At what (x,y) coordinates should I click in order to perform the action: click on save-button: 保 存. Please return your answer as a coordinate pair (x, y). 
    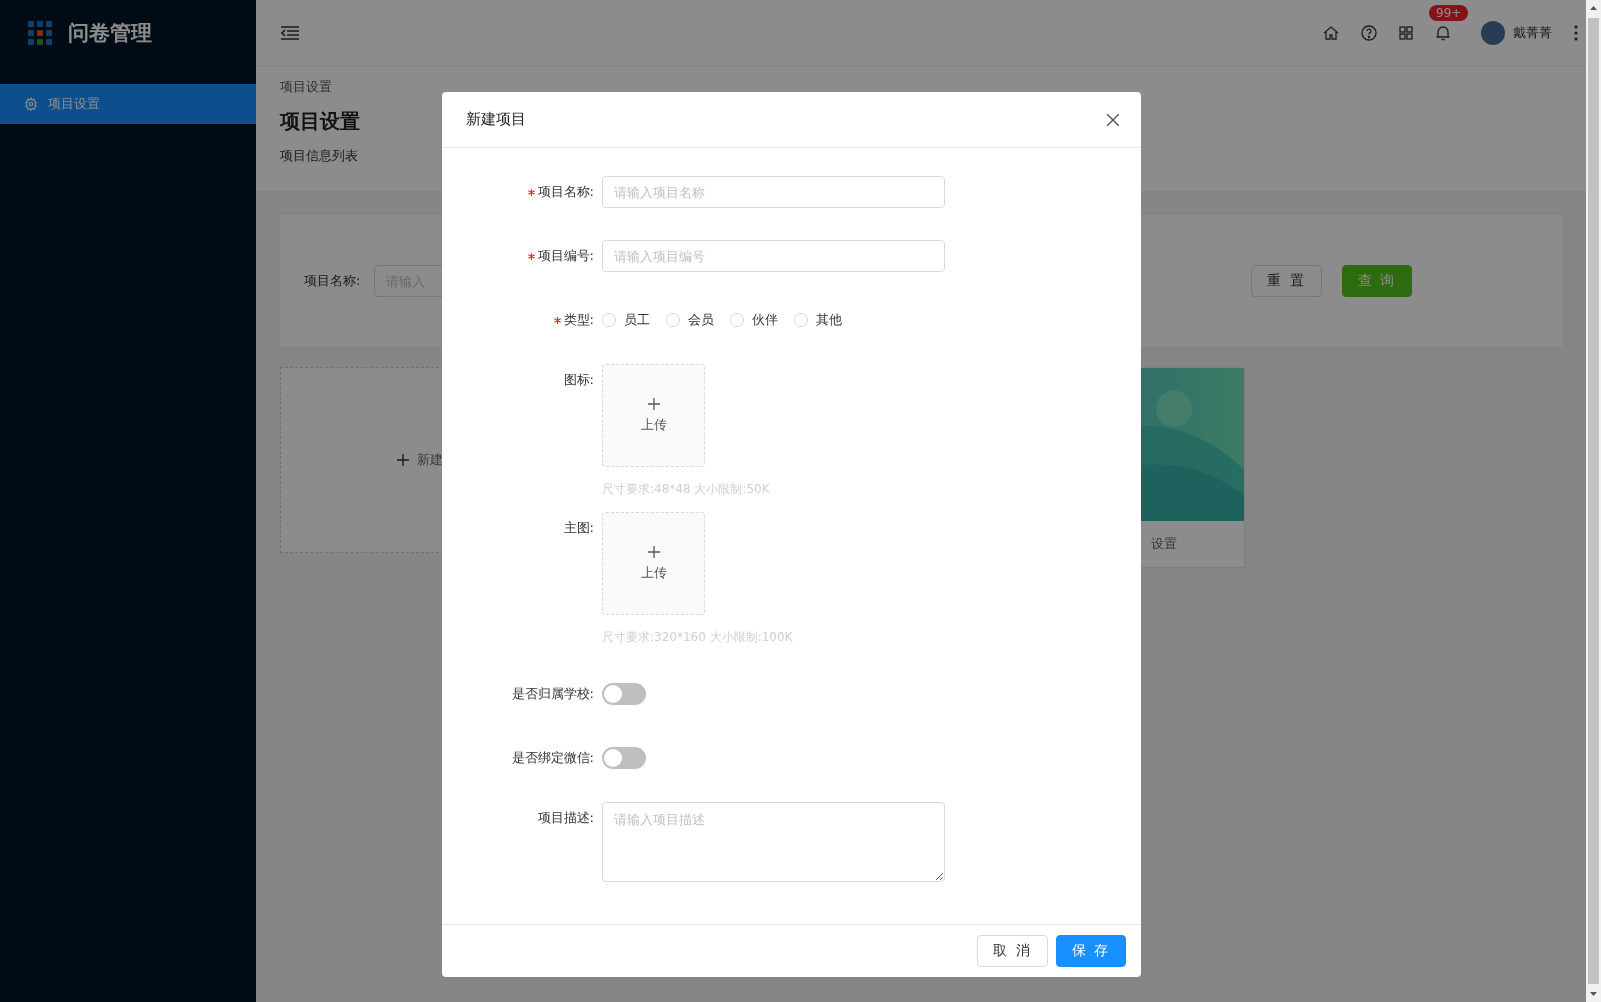
    Looking at the image, I should click on (1090, 951).